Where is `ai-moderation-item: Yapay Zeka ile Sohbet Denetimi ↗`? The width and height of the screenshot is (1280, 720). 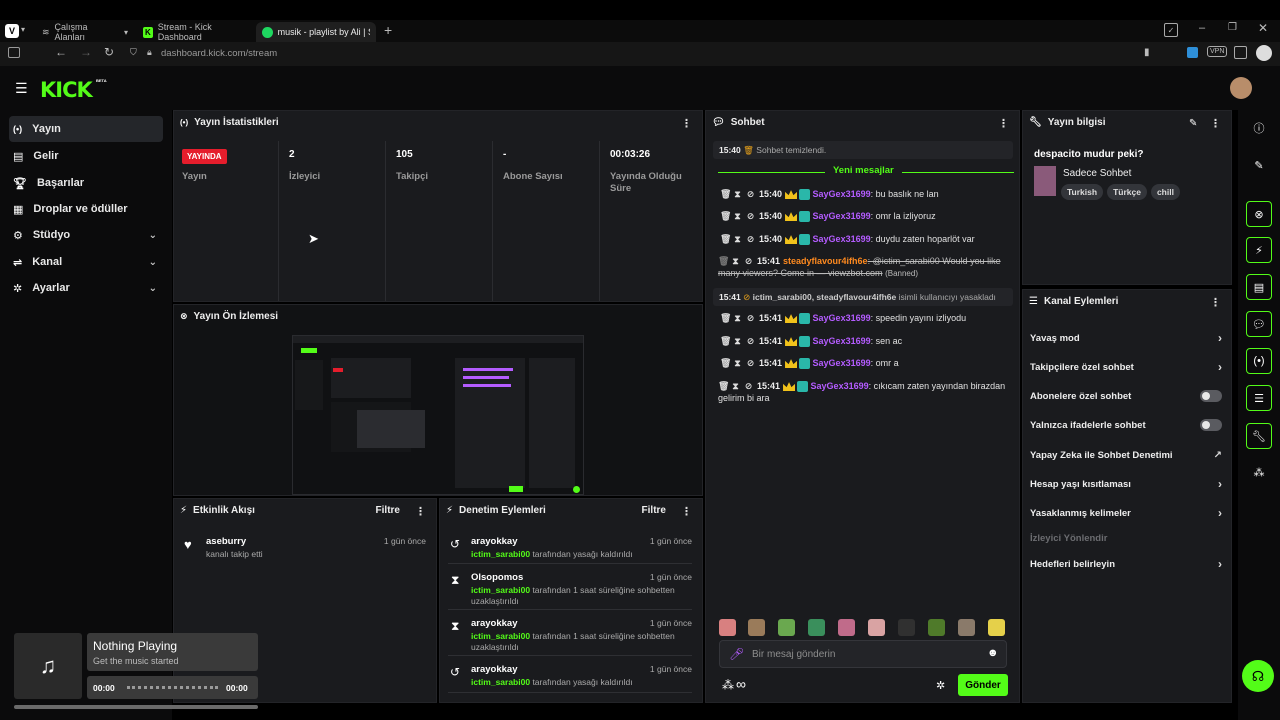 ai-moderation-item: Yapay Zeka ile Sohbet Denetimi ↗ is located at coordinates (1126, 455).